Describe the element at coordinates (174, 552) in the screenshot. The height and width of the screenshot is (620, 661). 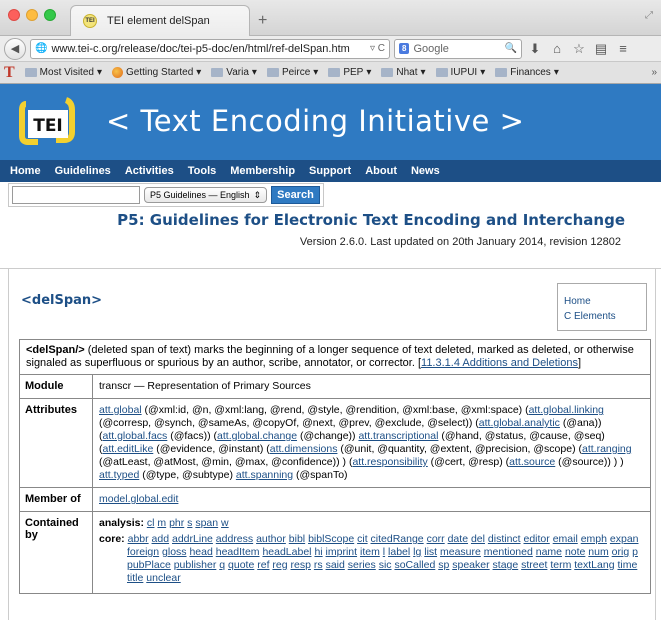
I see `contained-by-link: gloss` at that location.